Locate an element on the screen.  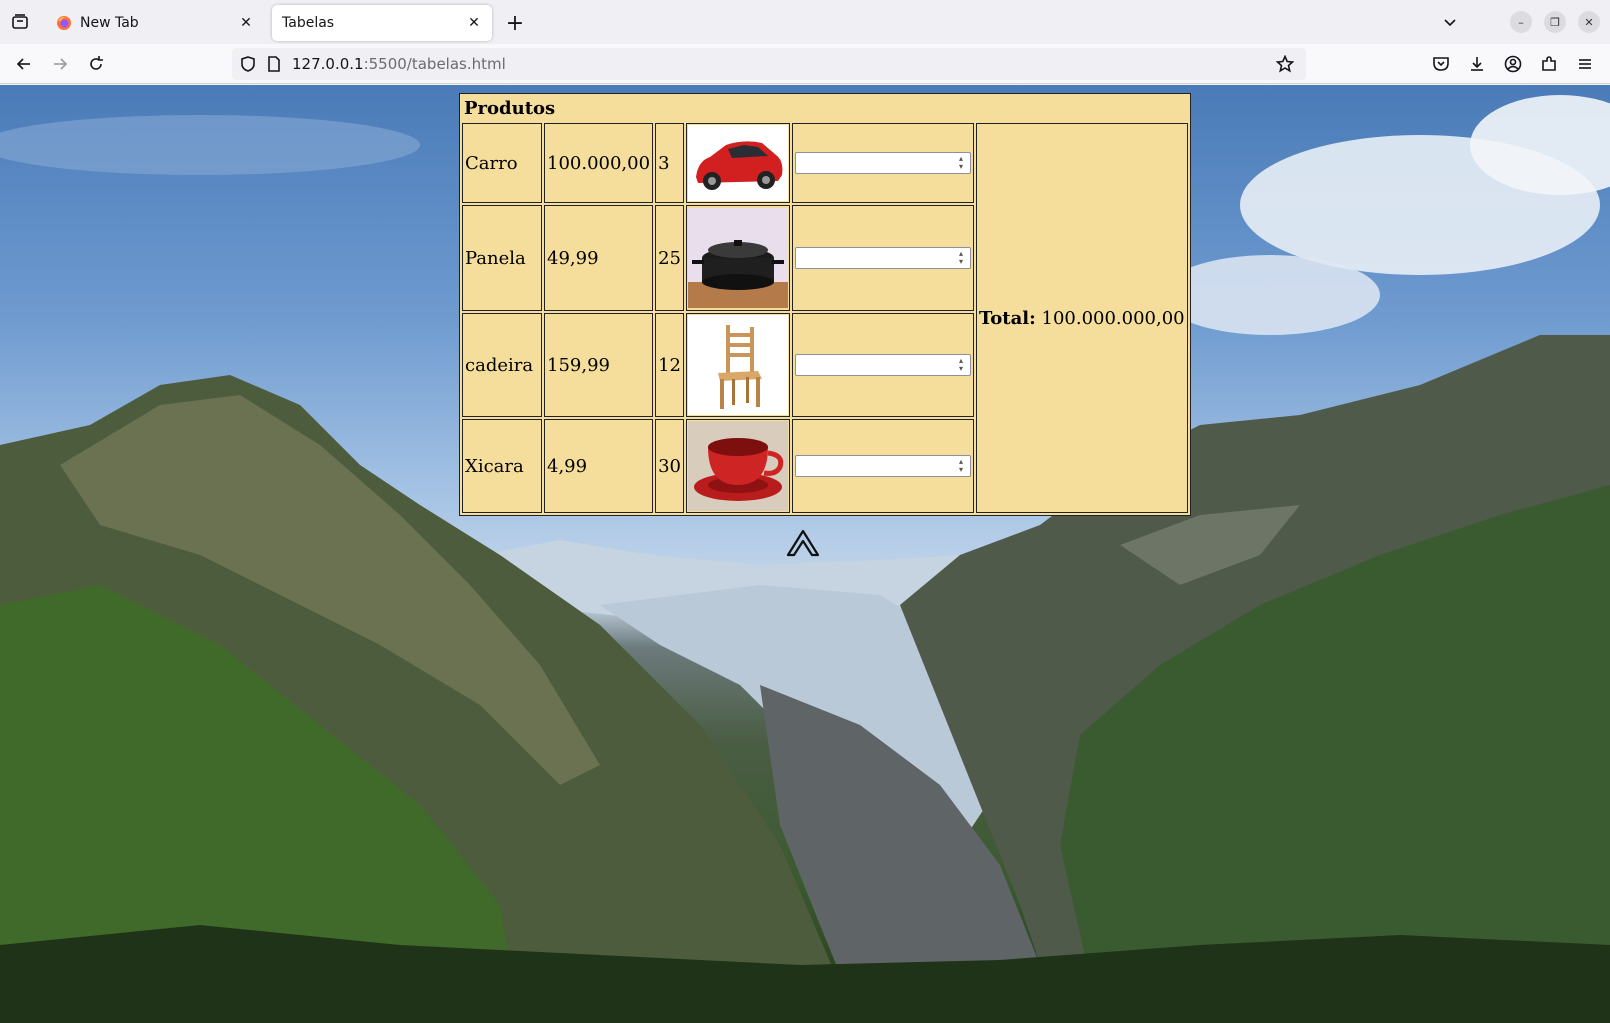
forward-button is located at coordinates (60, 64).